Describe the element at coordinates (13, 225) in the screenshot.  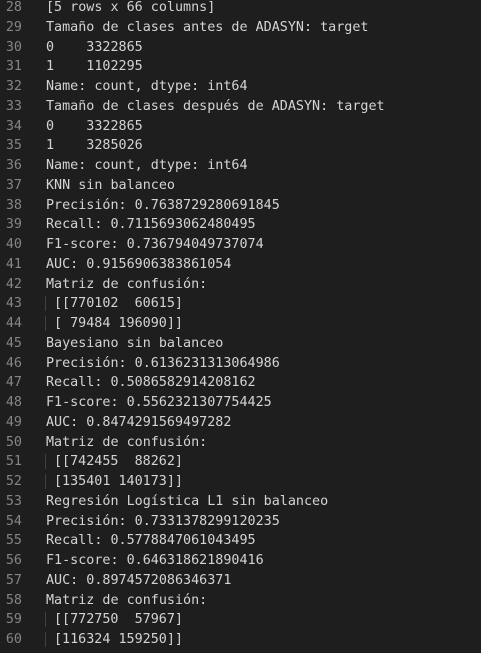
I see `line-number: 39` at that location.